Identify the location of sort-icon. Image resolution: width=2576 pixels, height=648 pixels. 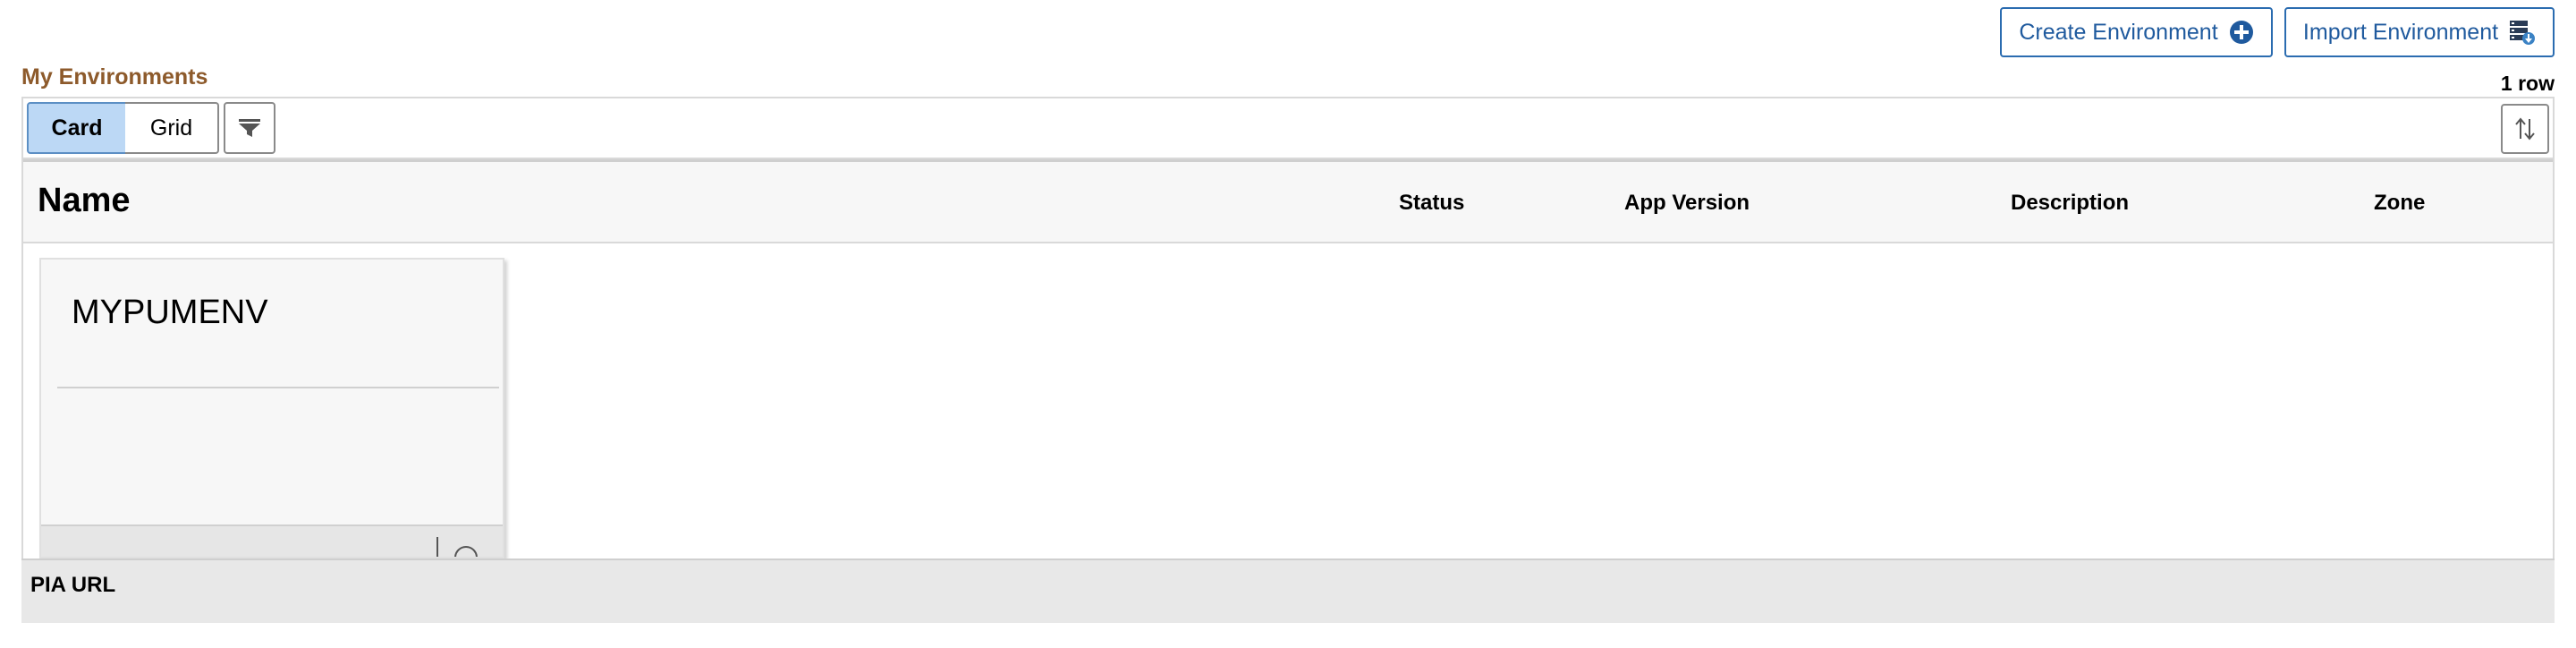
(2525, 128).